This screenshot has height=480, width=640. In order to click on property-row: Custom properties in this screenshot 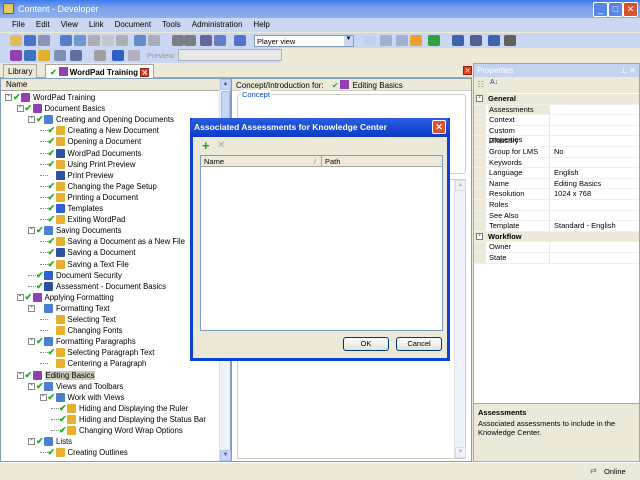, I will do `click(556, 134)`.